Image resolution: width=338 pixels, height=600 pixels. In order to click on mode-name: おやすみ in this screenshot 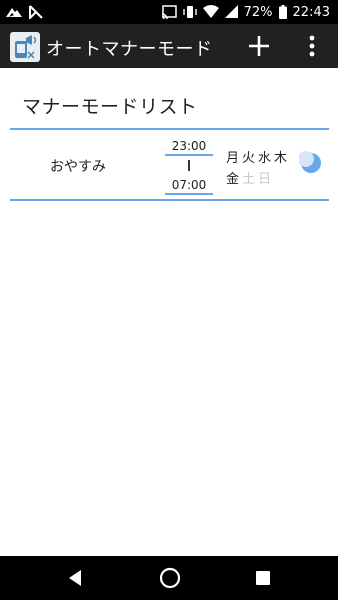, I will do `click(78, 167)`.